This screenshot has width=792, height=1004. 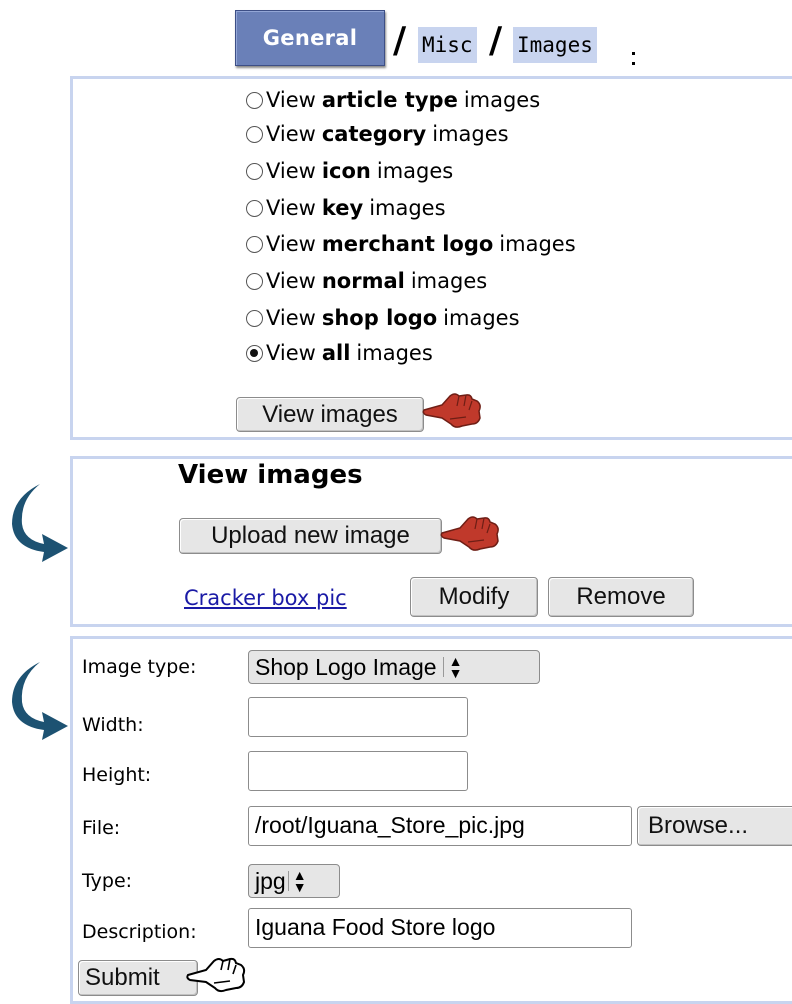 I want to click on radio-option: View key images, so click(x=346, y=208).